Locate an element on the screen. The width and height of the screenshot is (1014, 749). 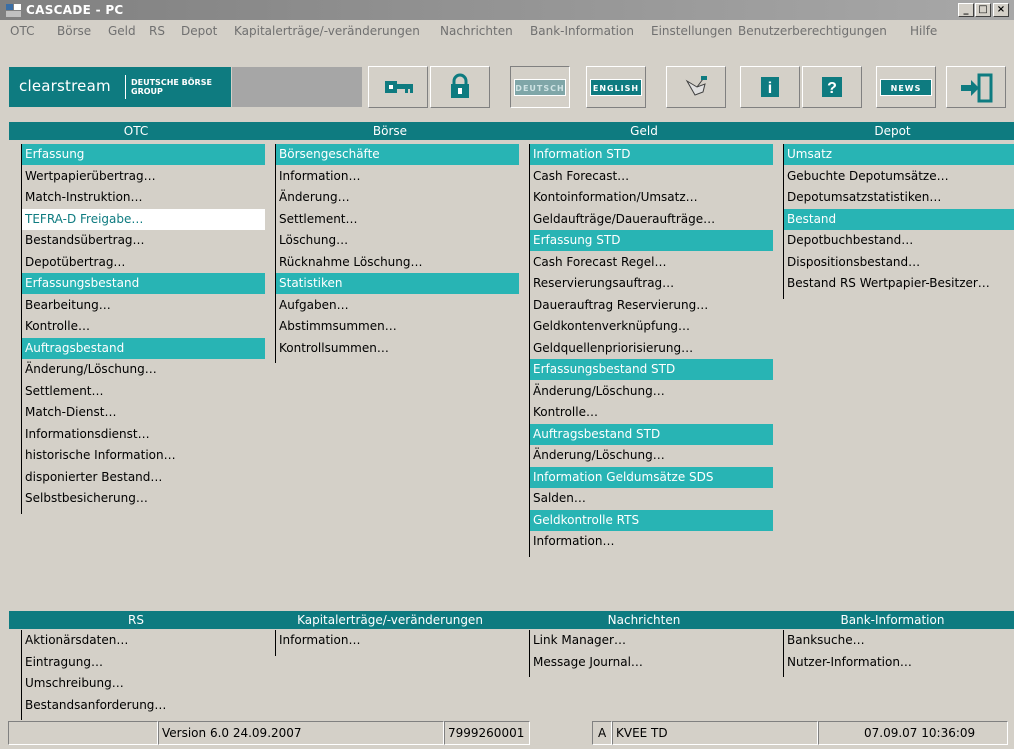
section-header-erfassung: Erfassung is located at coordinates (143, 154).